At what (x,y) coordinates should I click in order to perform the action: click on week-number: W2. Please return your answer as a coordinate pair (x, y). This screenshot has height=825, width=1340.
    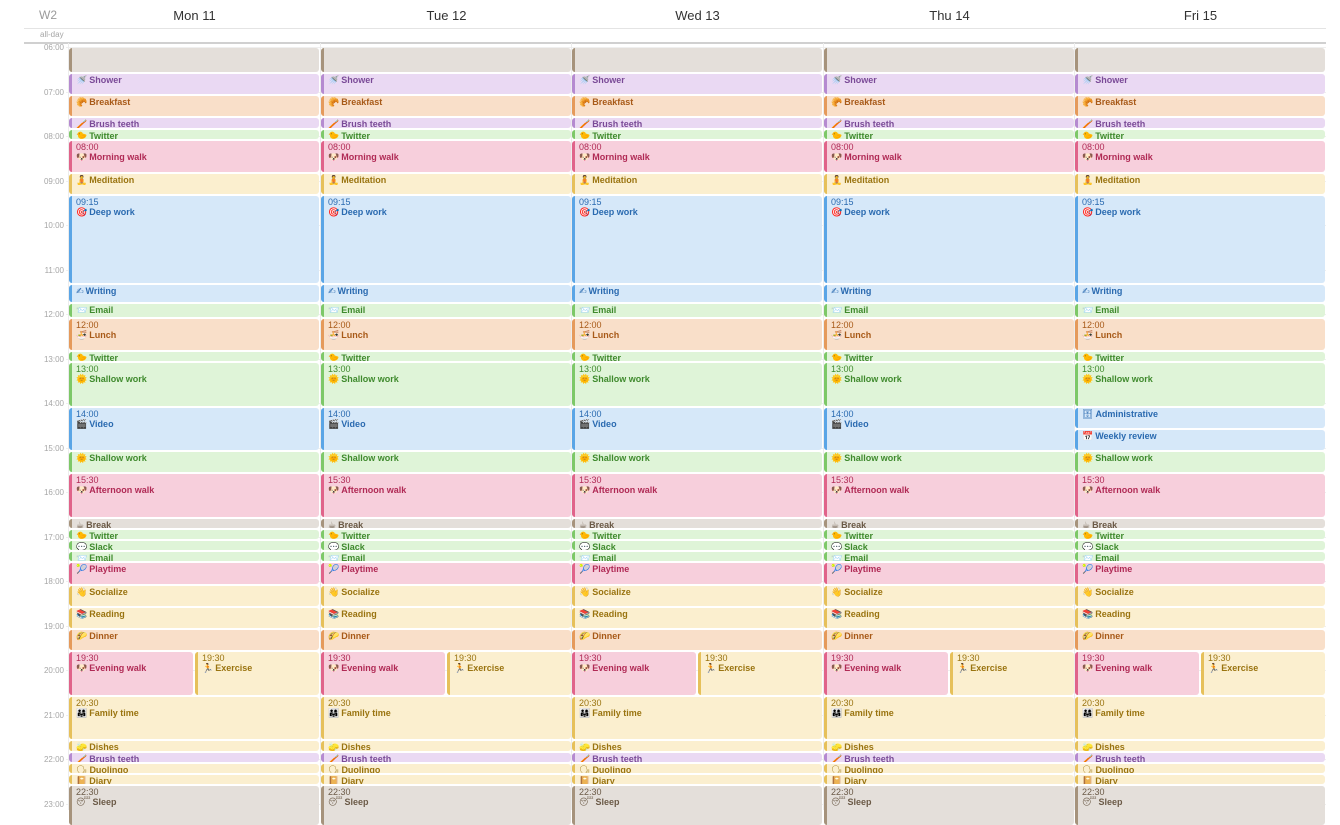
    Looking at the image, I should click on (48, 15).